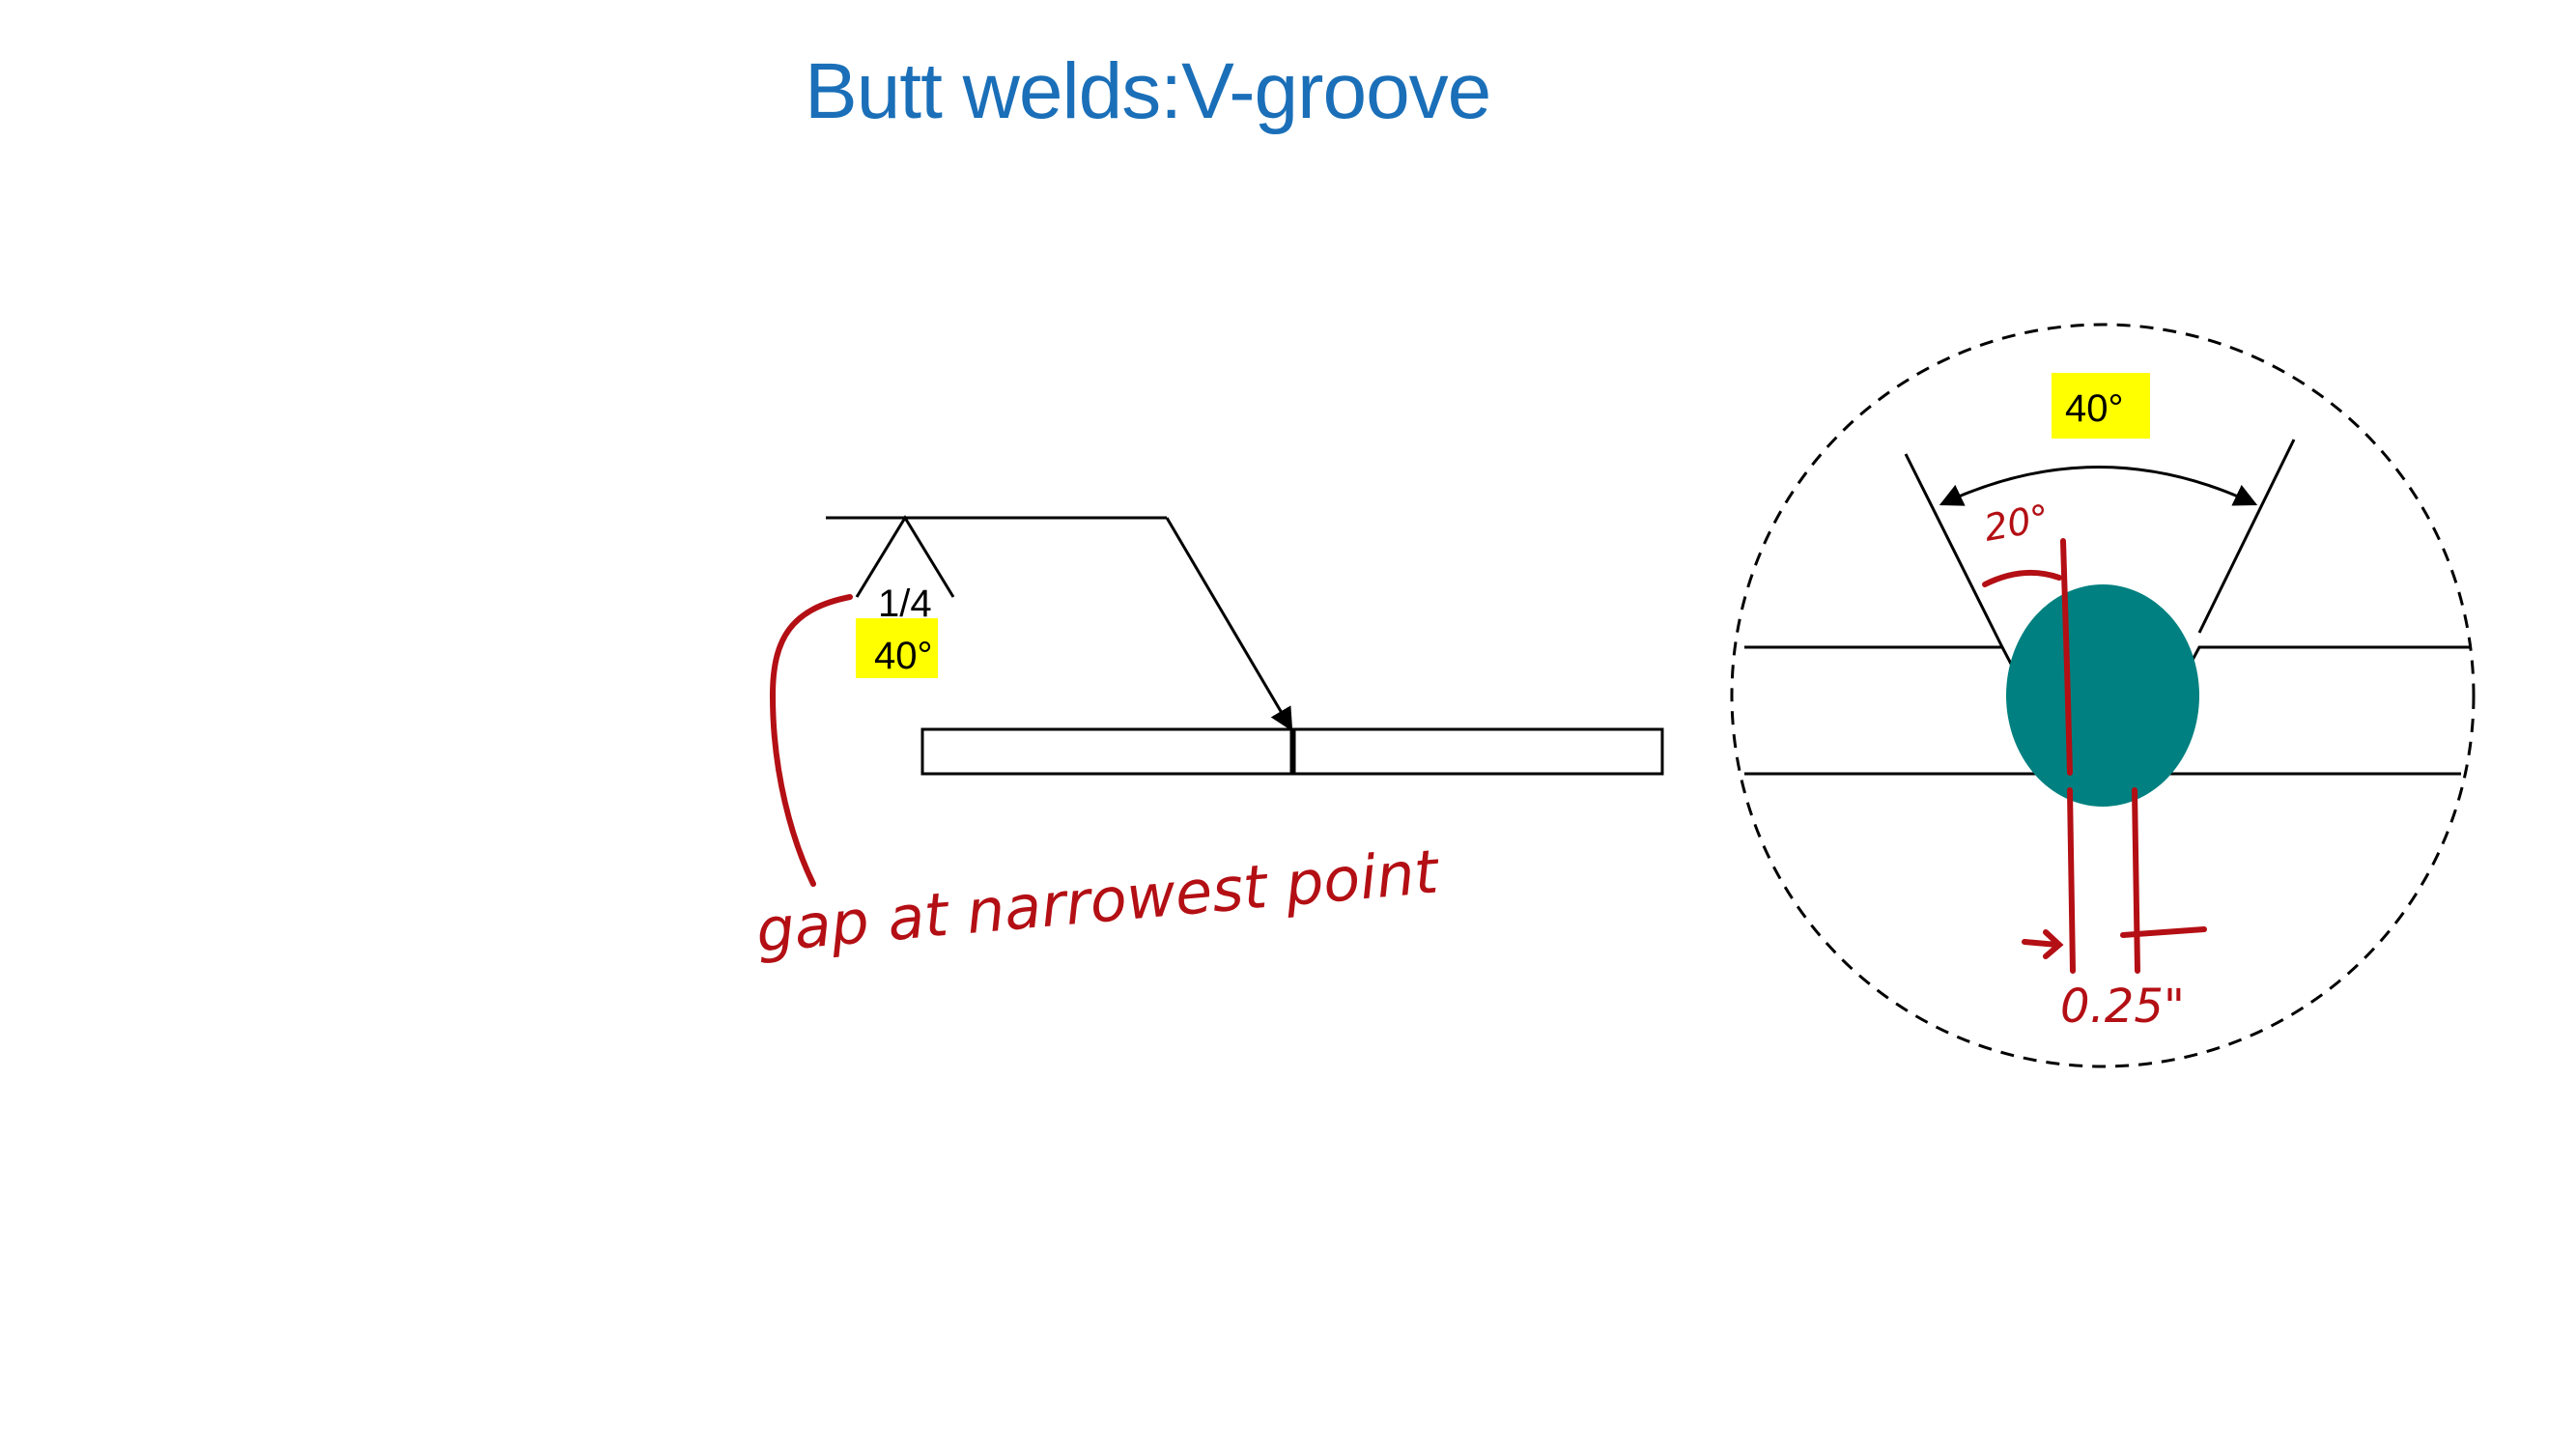 This screenshot has width=2576, height=1449. What do you see at coordinates (2136, 880) in the screenshot?
I see `right-gap-line` at bounding box center [2136, 880].